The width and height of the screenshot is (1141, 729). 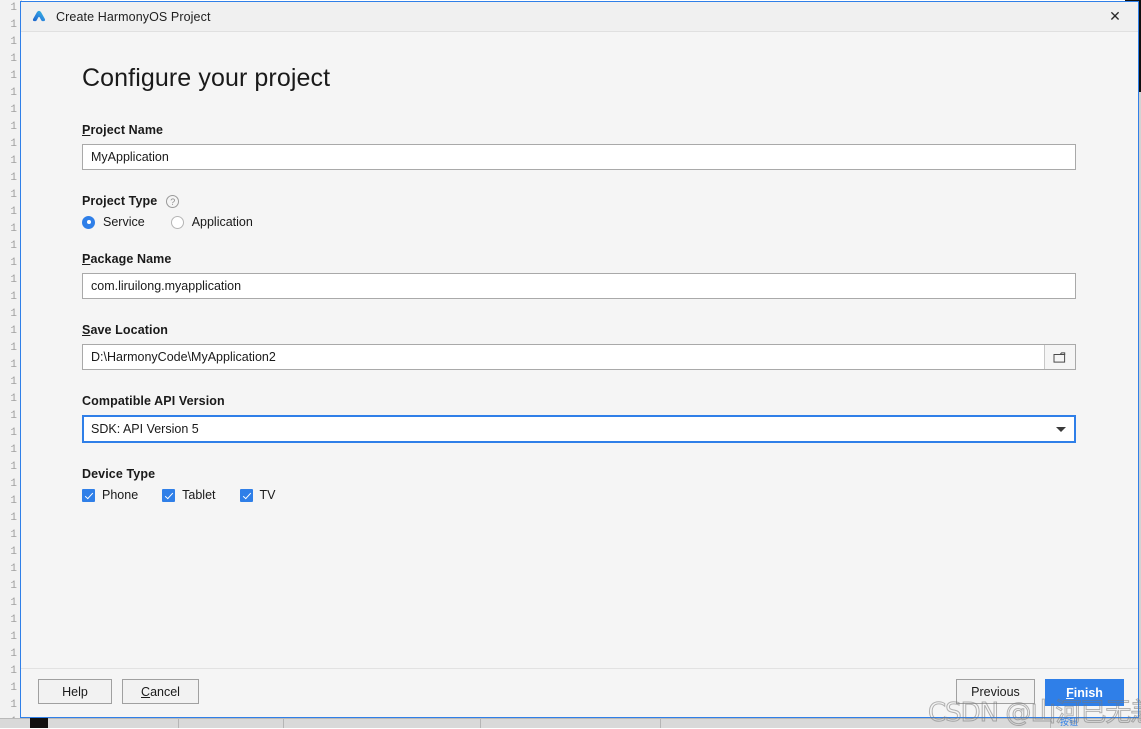 I want to click on background-status-bar, so click(x=570, y=723).